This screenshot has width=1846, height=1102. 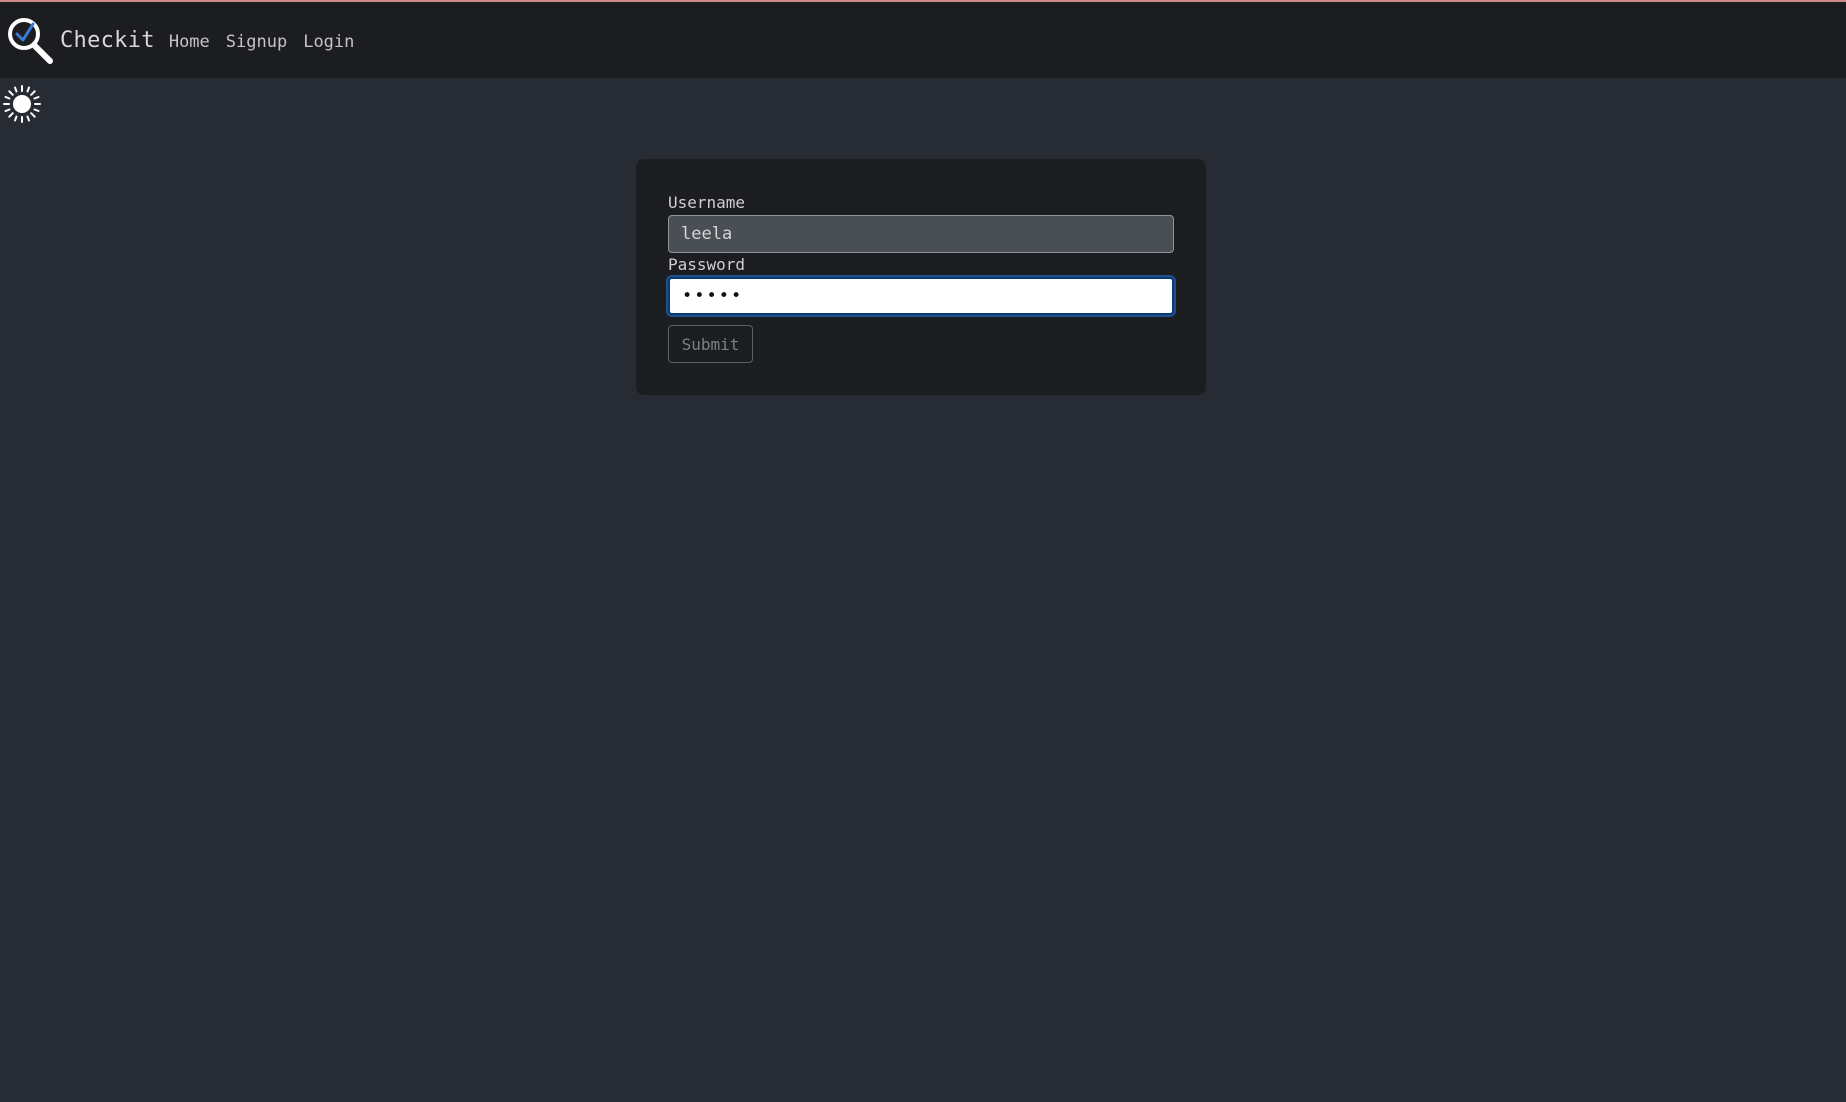 I want to click on username-label: Username, so click(x=707, y=202).